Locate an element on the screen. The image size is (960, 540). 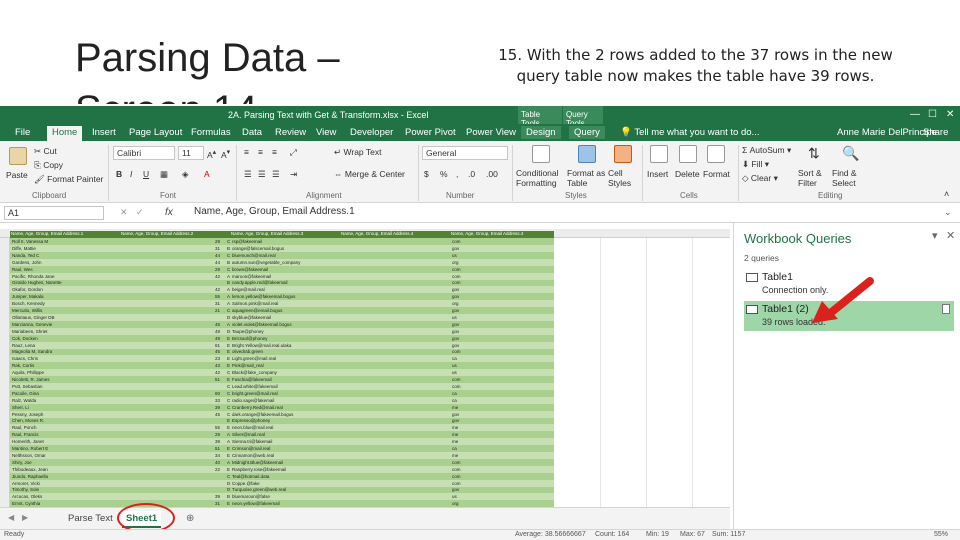
tab-formulas: Formulas is located at coordinates (211, 132).